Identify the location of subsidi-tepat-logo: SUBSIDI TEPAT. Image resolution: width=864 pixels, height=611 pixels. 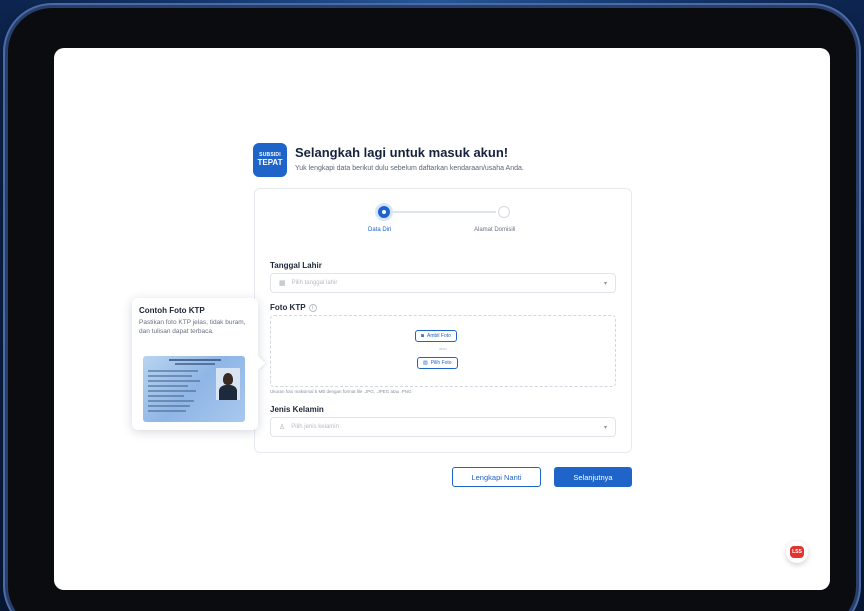
(270, 160).